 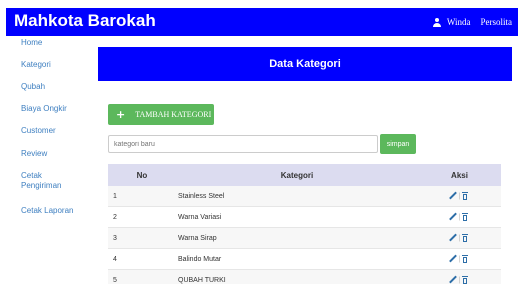 I want to click on header-aksi: Aksi, so click(x=459, y=175).